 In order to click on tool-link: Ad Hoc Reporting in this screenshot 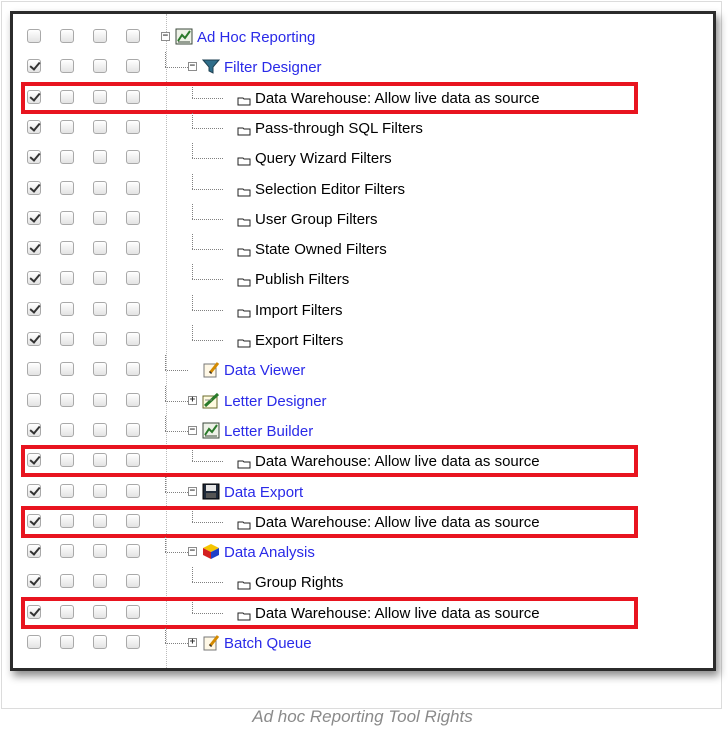, I will do `click(256, 37)`.